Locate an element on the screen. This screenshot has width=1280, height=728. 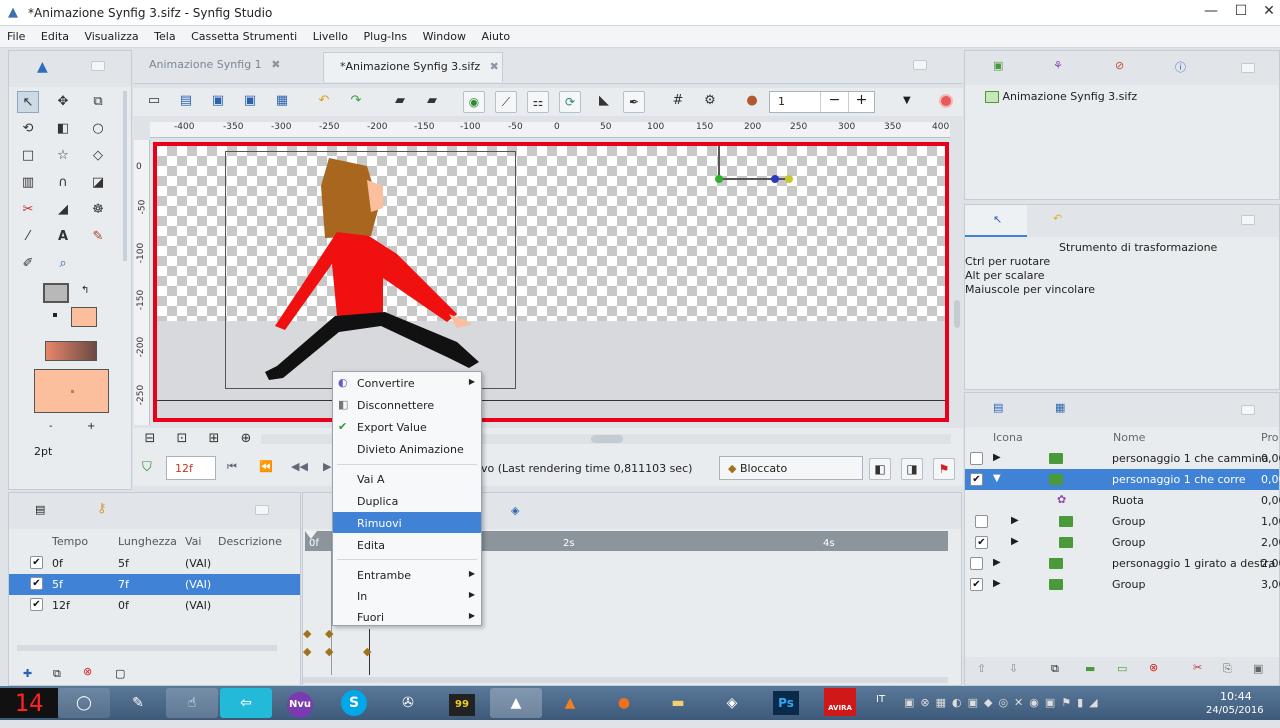
scale-tool-icon: ⧉ is located at coordinates (98, 102).